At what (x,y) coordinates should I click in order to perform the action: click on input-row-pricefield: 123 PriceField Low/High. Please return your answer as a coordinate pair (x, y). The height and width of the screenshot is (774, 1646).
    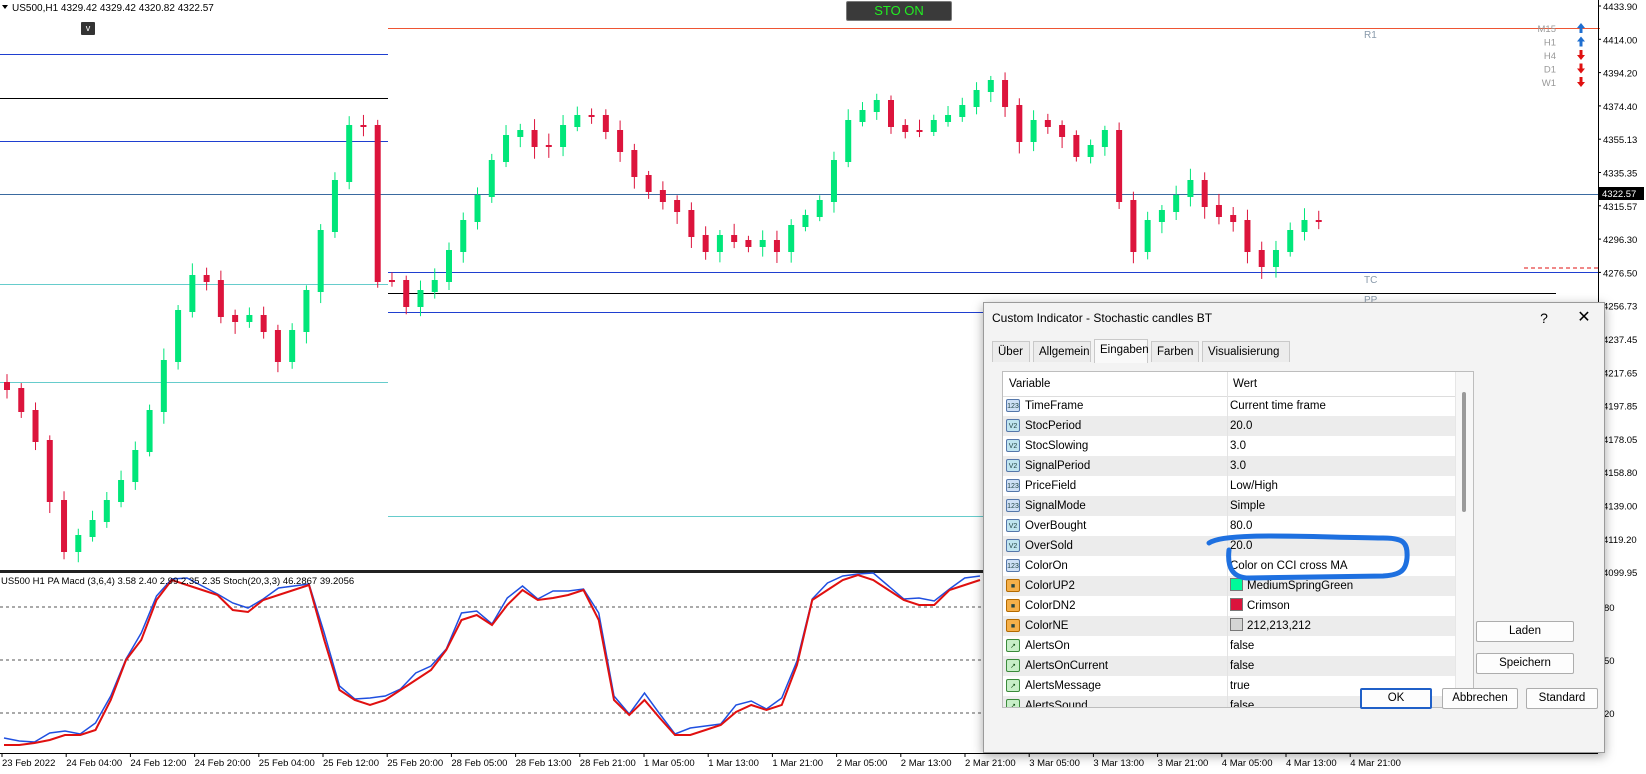
    Looking at the image, I should click on (1229, 486).